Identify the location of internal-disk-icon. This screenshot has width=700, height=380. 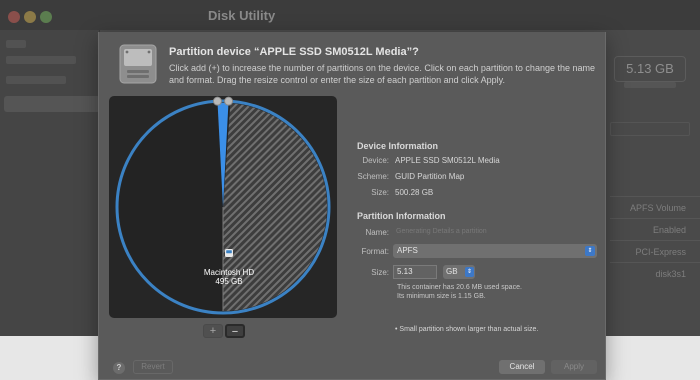
(229, 253).